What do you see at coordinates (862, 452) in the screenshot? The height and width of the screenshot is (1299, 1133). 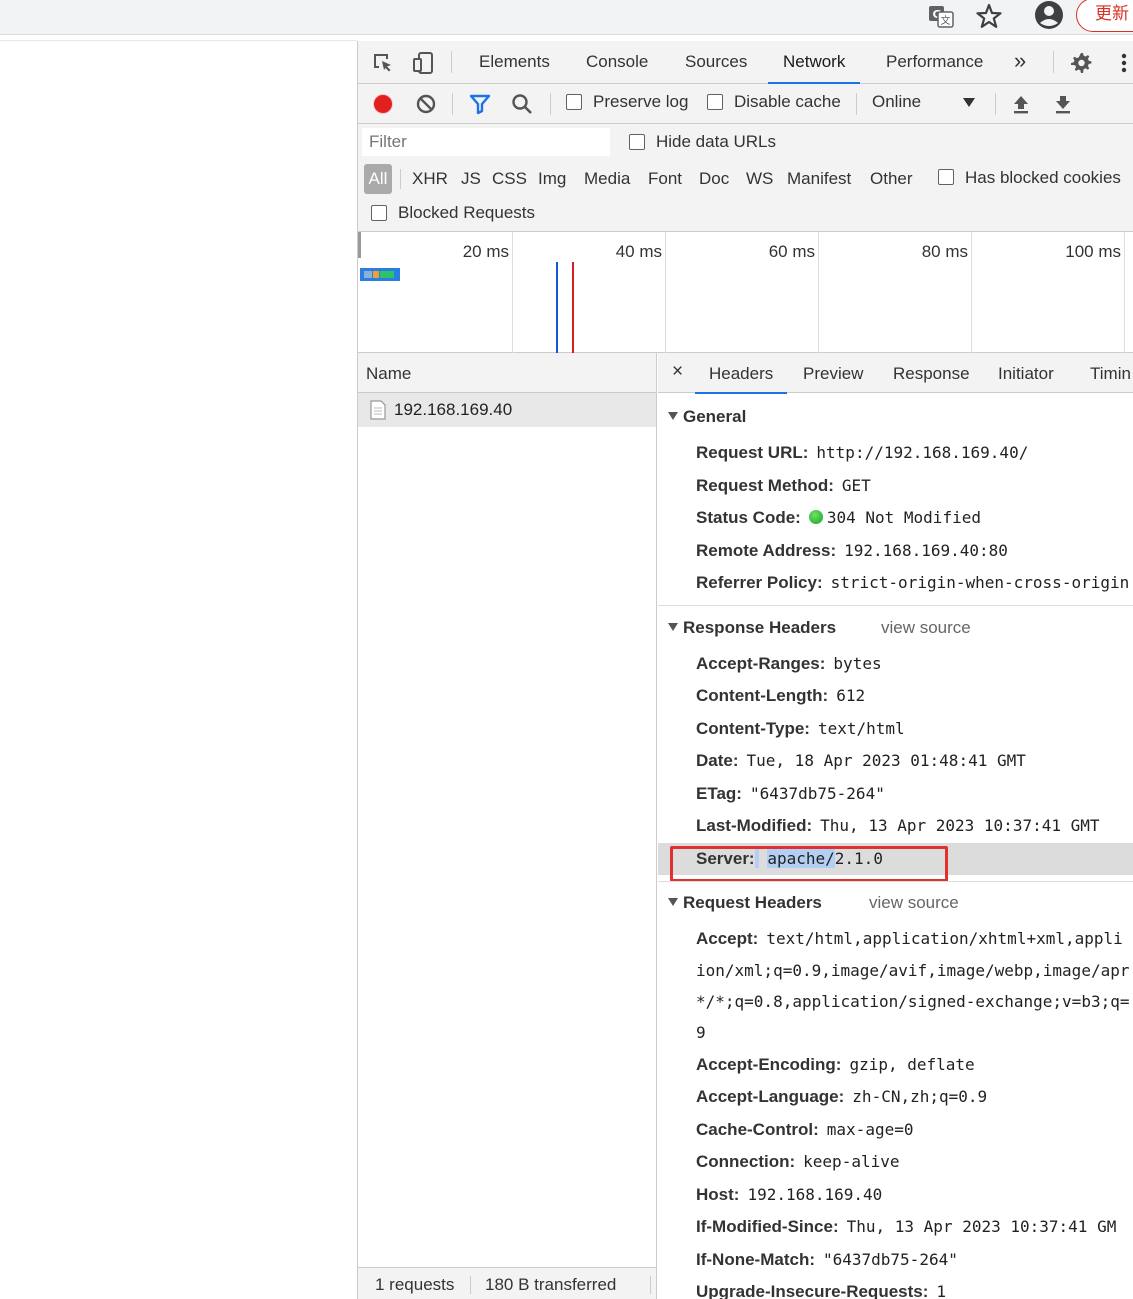 I see `header-row: Request URL: http://192.168.169.40/` at bounding box center [862, 452].